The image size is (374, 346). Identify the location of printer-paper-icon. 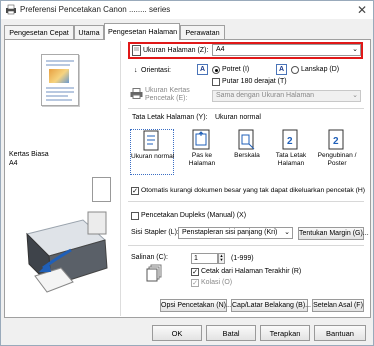
(136, 93).